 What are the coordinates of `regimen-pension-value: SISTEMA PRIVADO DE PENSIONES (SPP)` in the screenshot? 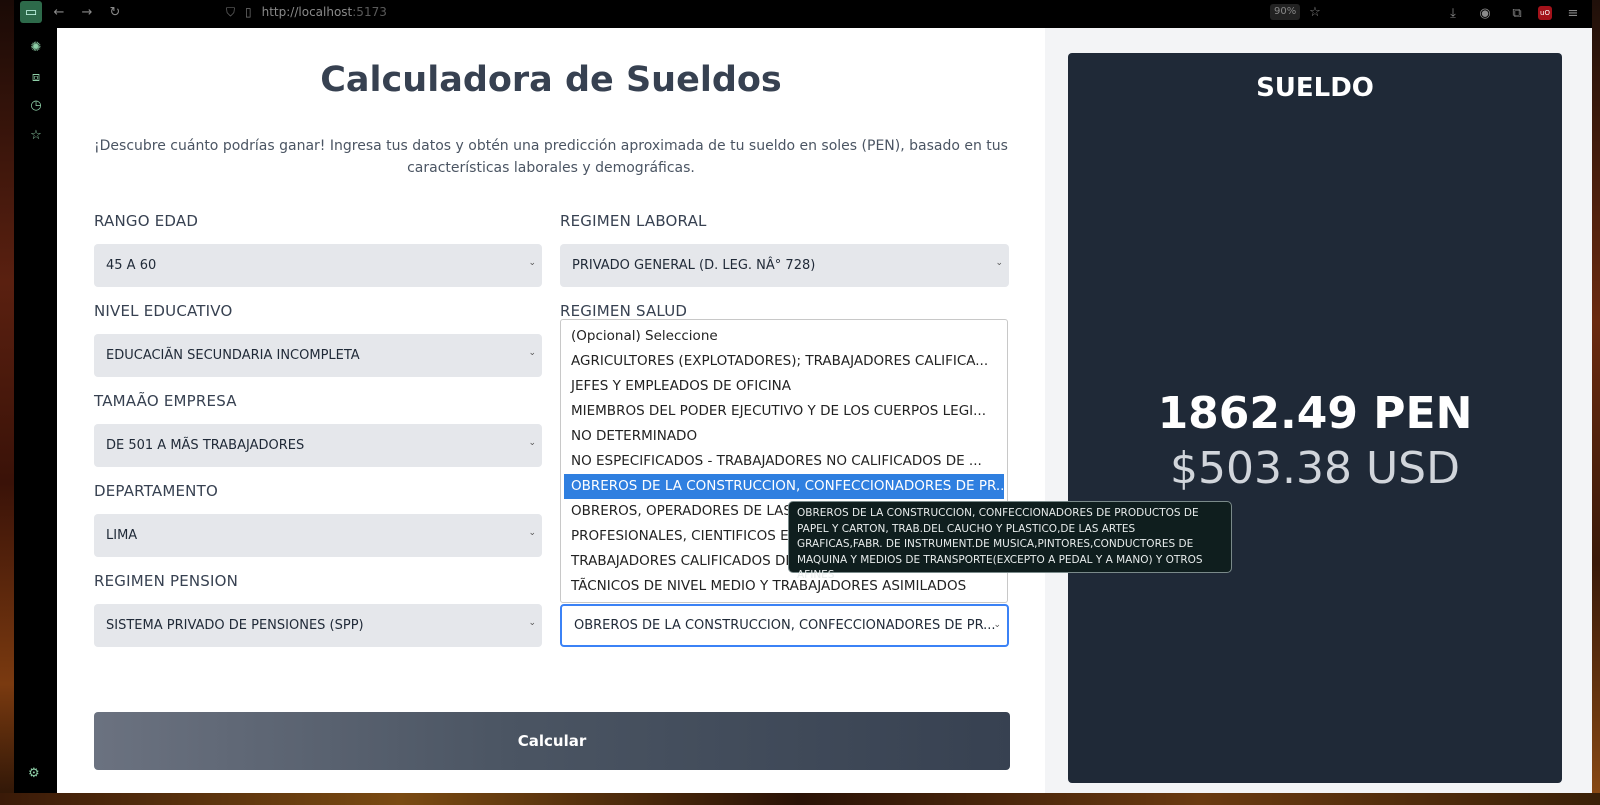 It's located at (235, 625).